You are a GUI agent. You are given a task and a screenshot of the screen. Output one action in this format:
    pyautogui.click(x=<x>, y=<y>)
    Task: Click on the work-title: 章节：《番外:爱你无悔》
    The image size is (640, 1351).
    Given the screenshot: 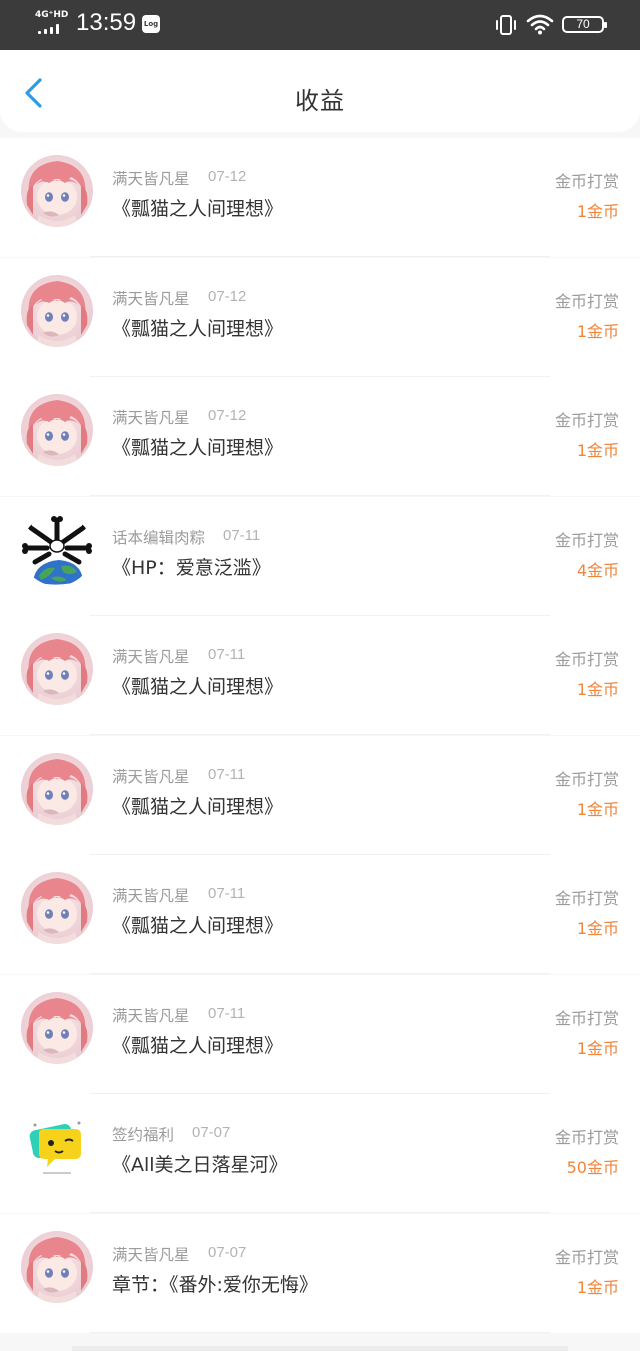 What is the action you would take?
    pyautogui.click(x=215, y=1283)
    